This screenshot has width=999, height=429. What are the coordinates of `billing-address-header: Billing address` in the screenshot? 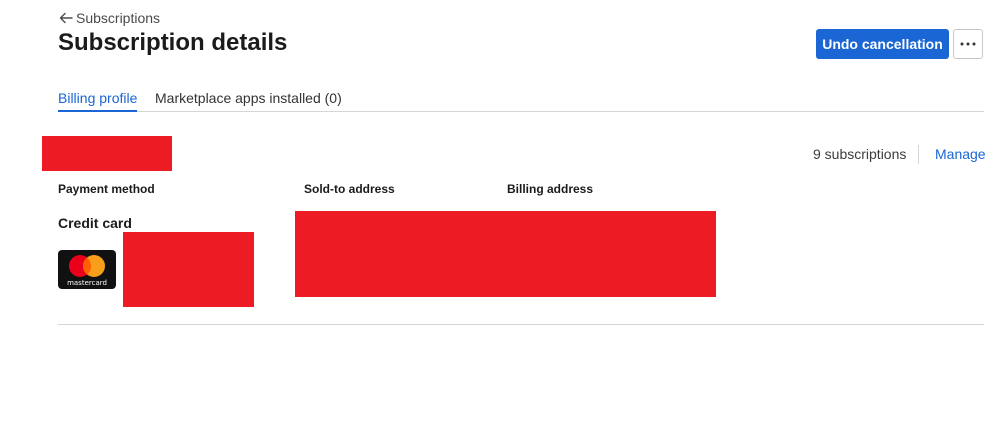 It's located at (550, 189).